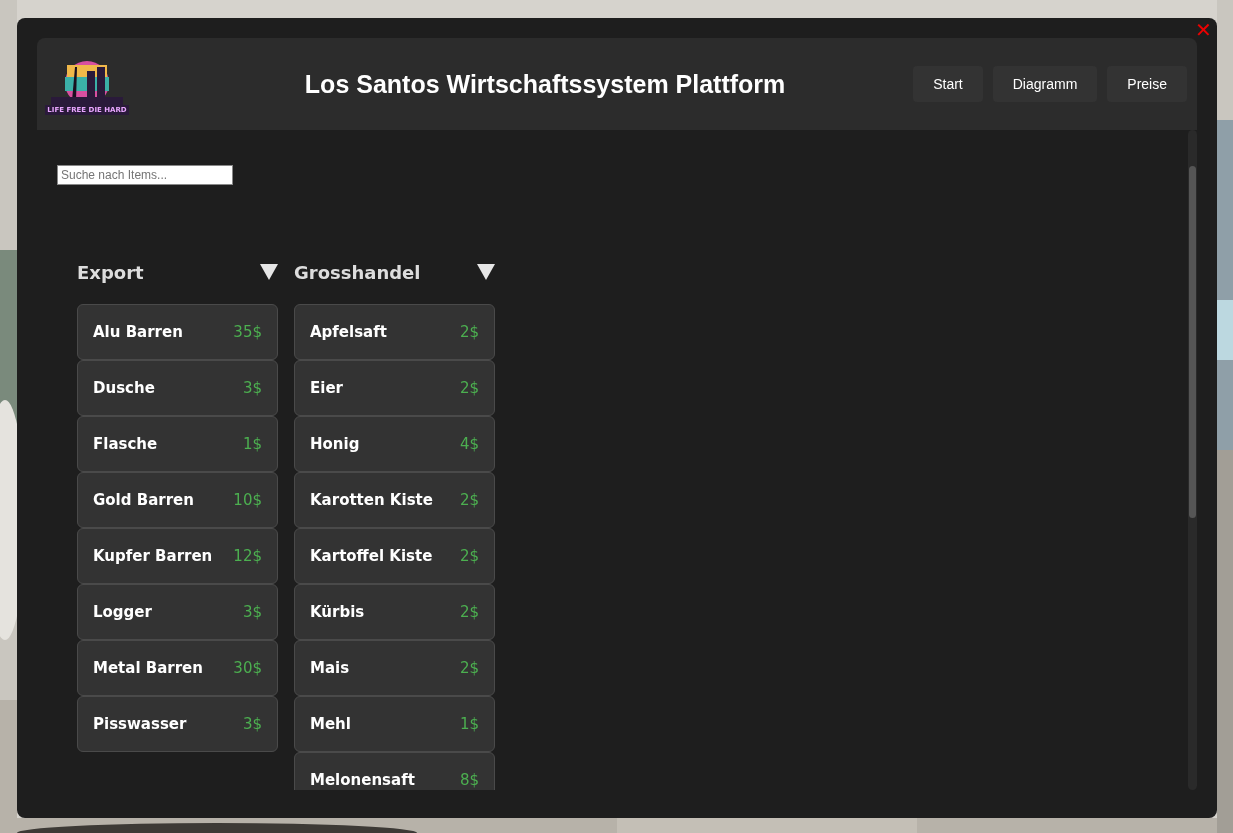 This screenshot has width=1233, height=833. I want to click on item-card: Melonensaft 8$, so click(394, 771).